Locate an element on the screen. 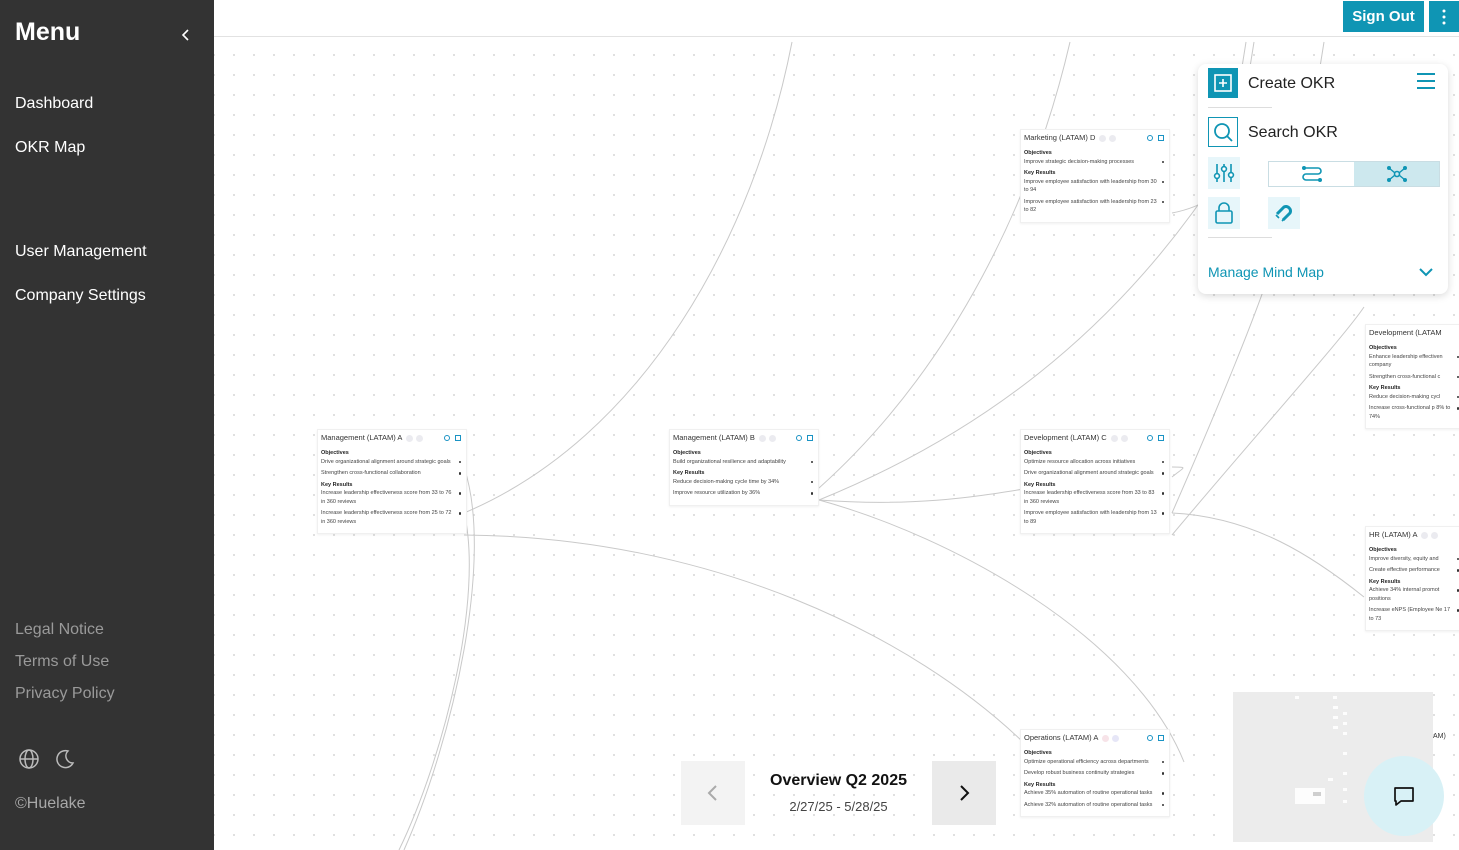 This screenshot has width=1459, height=850. manage-mind-map-link: Manage Mind Map is located at coordinates (1266, 272).